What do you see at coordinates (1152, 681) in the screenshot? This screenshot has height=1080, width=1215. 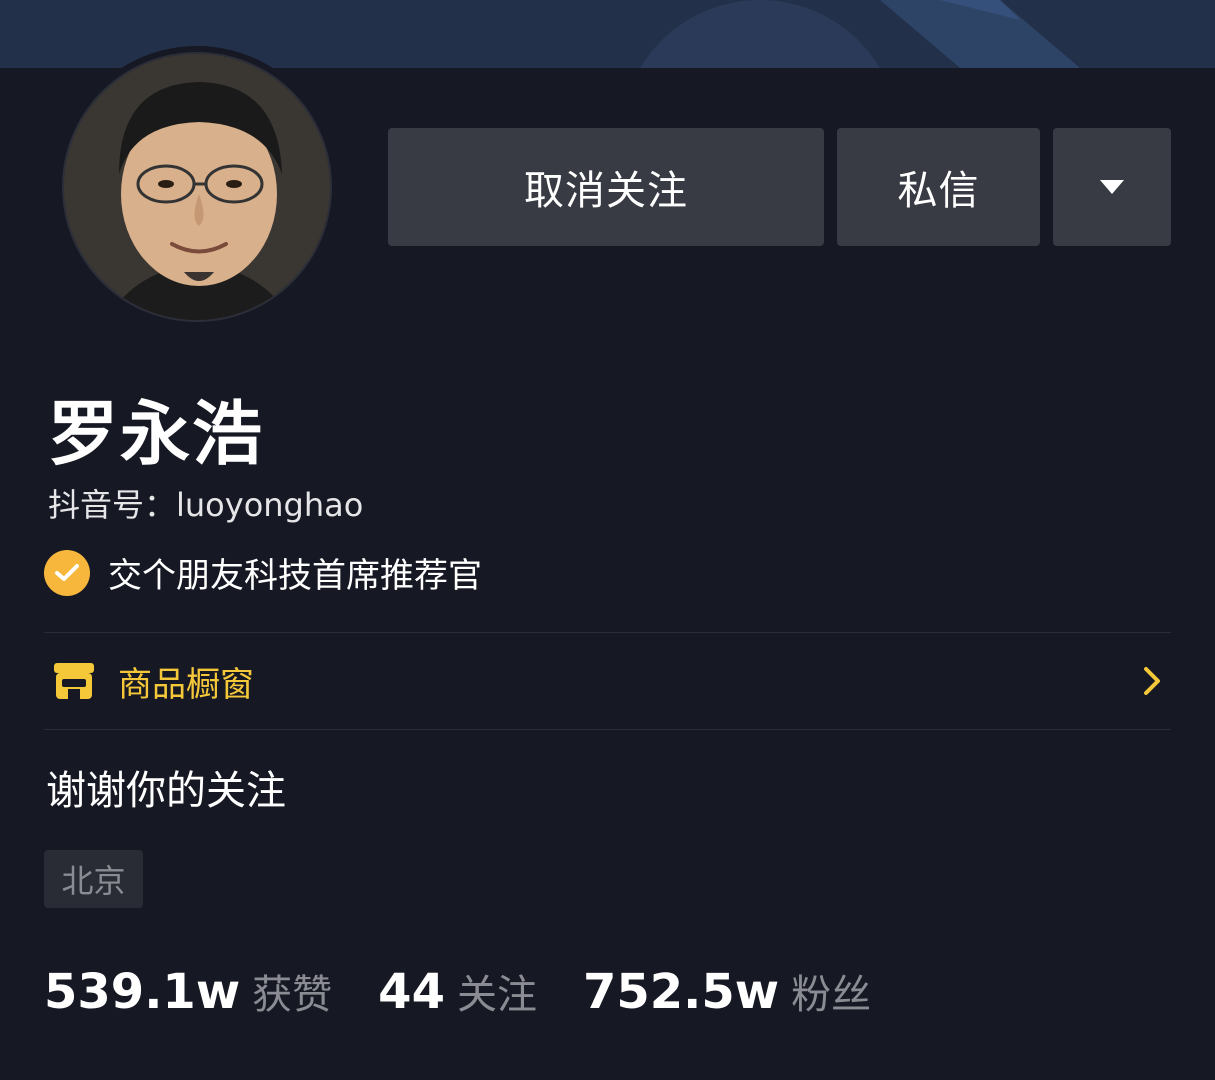 I see `chevron-right-icon` at bounding box center [1152, 681].